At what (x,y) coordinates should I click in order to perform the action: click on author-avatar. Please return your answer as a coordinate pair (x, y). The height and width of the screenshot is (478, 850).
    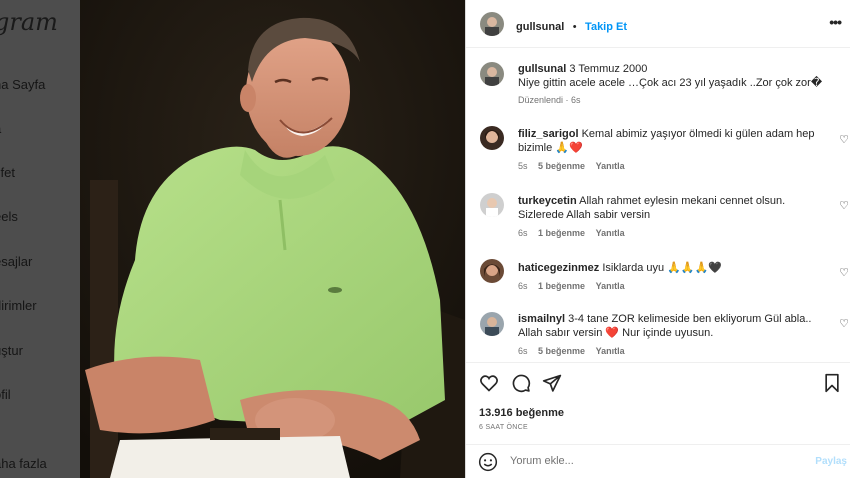
    Looking at the image, I should click on (492, 24).